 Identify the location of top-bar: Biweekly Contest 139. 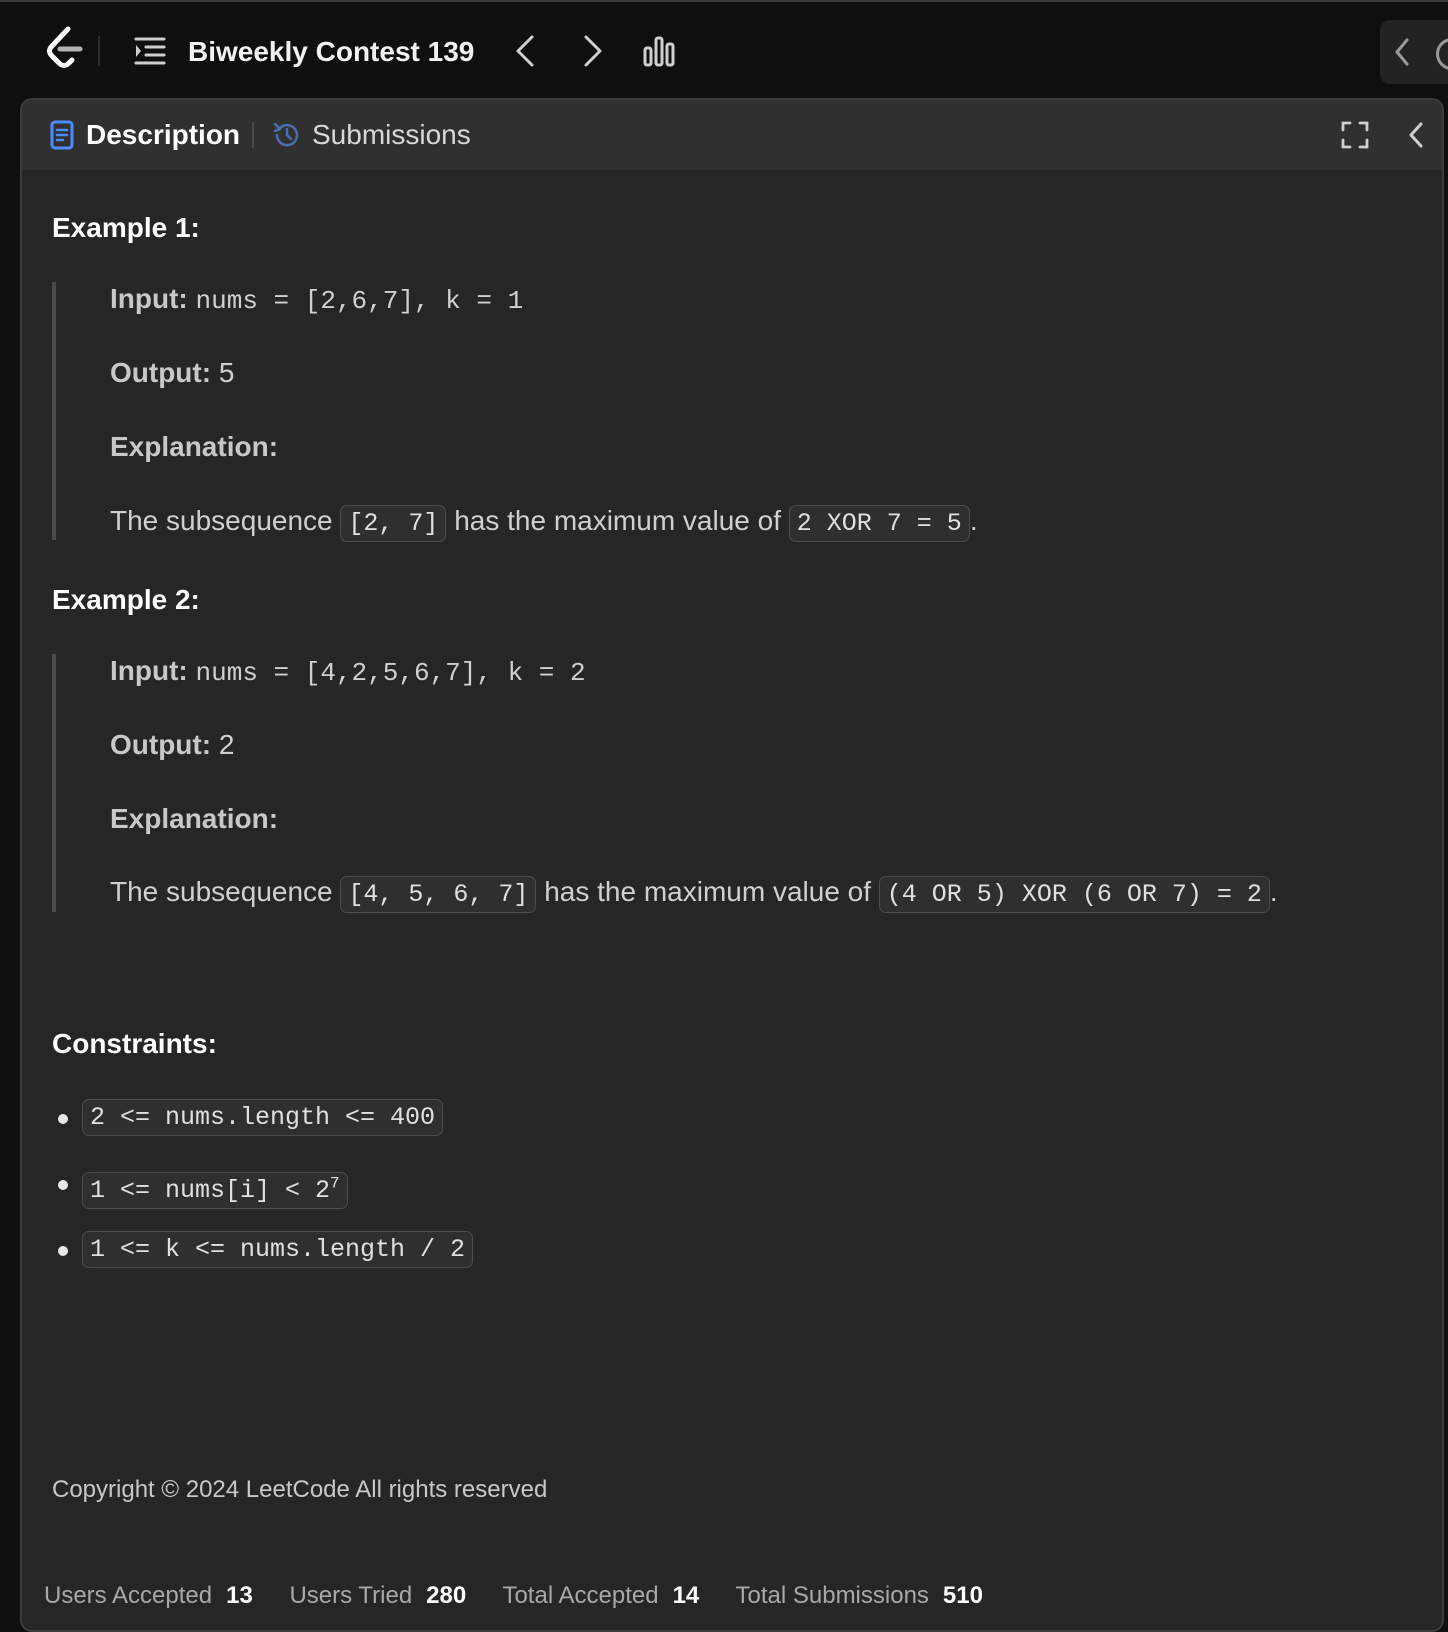
(724, 48).